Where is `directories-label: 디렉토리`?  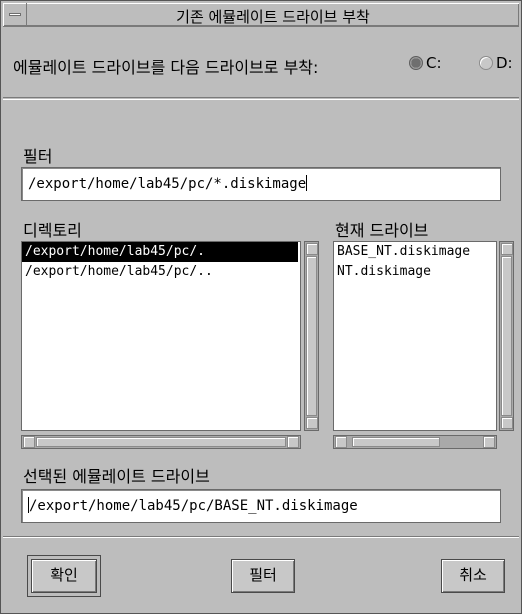
directories-label: 디렉토리 is located at coordinates (52, 230).